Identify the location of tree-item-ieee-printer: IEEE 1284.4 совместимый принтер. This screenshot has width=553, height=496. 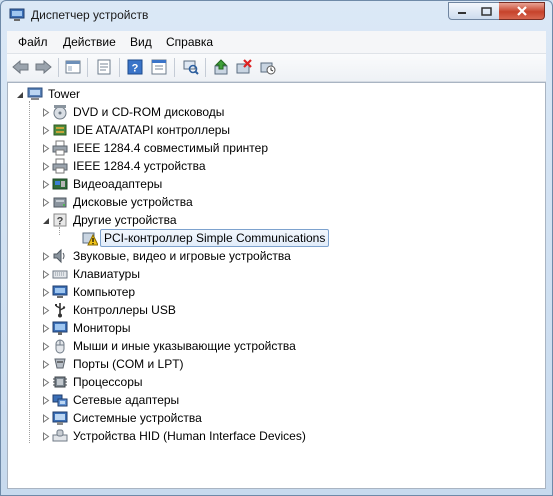
(273, 148).